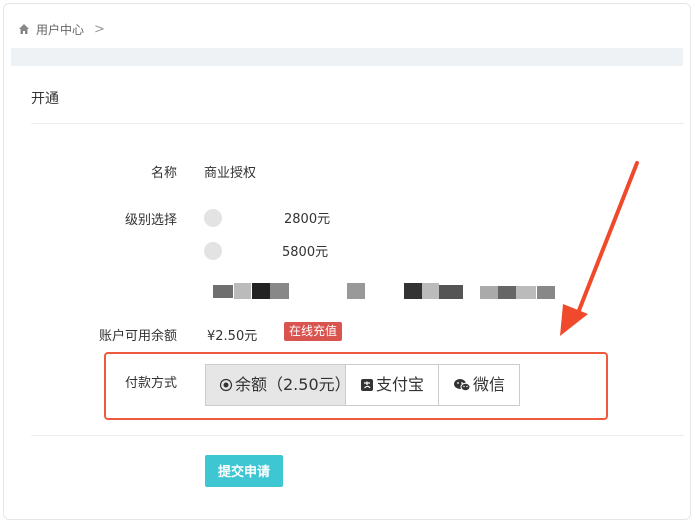  Describe the element at coordinates (313, 331) in the screenshot. I see `recharge-button: 在线充值` at that location.